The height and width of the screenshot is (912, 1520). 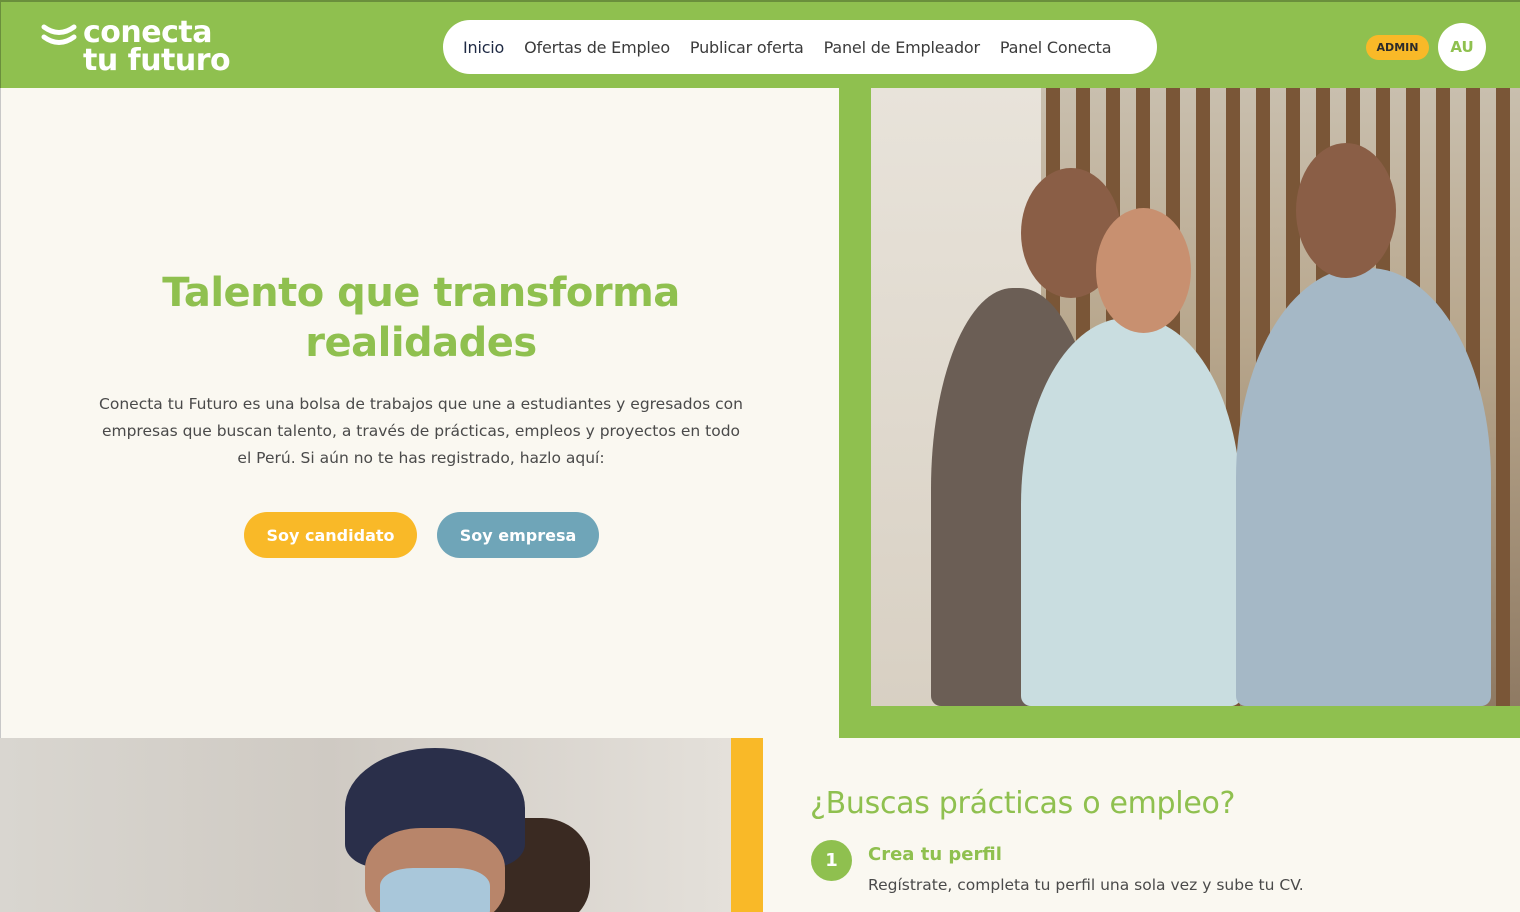 What do you see at coordinates (1503, 397) in the screenshot?
I see `wood-slat` at bounding box center [1503, 397].